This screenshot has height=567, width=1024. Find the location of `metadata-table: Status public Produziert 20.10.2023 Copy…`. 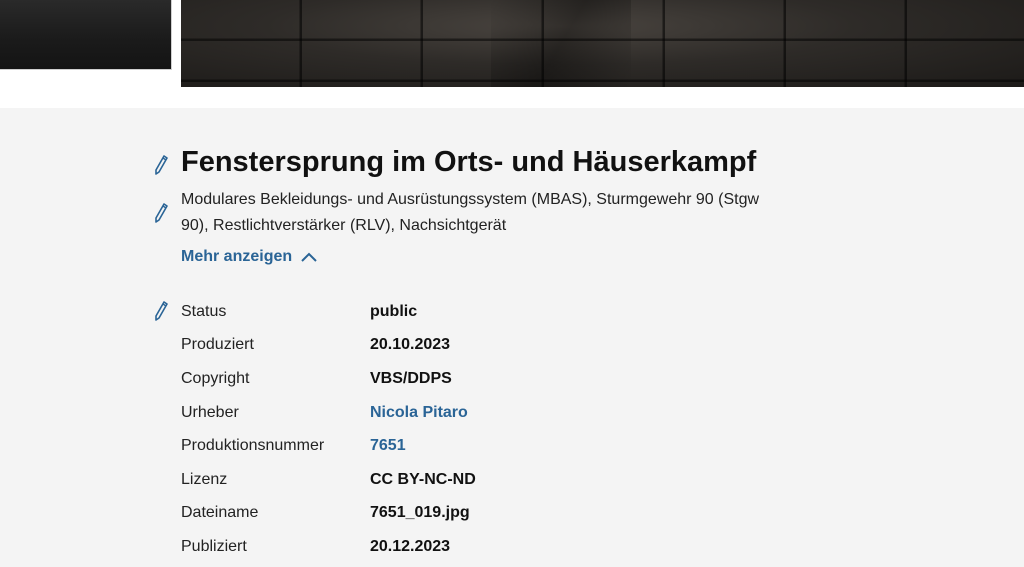

metadata-table: Status public Produziert 20.10.2023 Copy… is located at coordinates (328, 429).